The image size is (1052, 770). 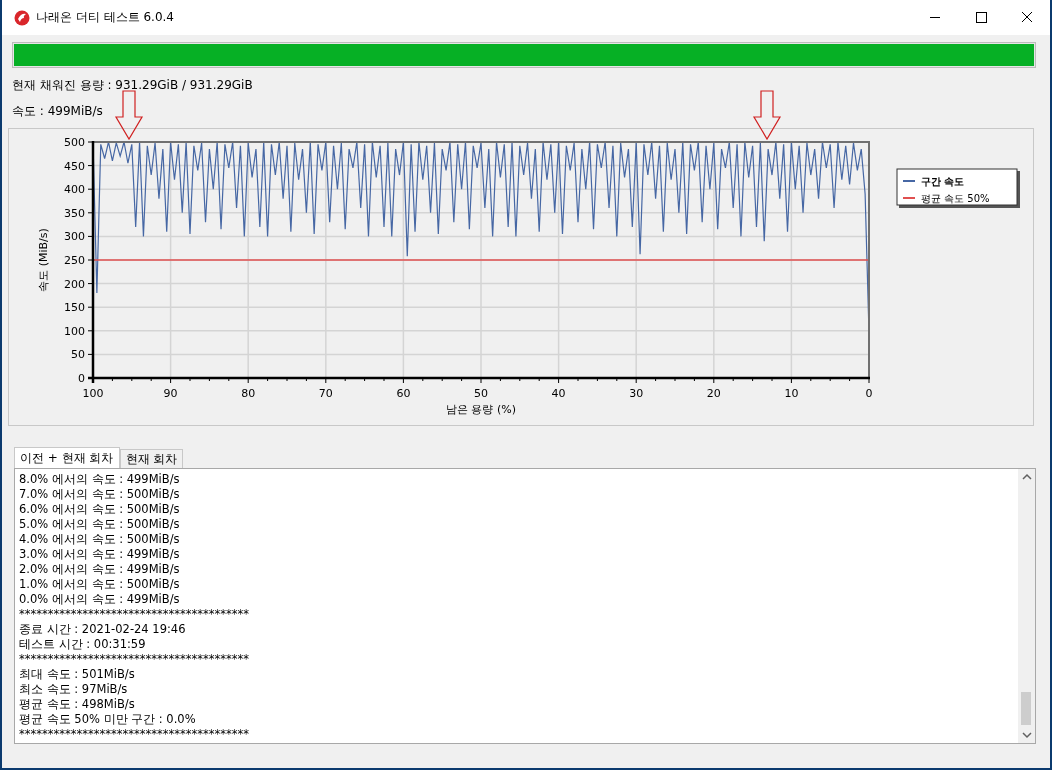 I want to click on x-tick-label: 10, so click(x=791, y=393).